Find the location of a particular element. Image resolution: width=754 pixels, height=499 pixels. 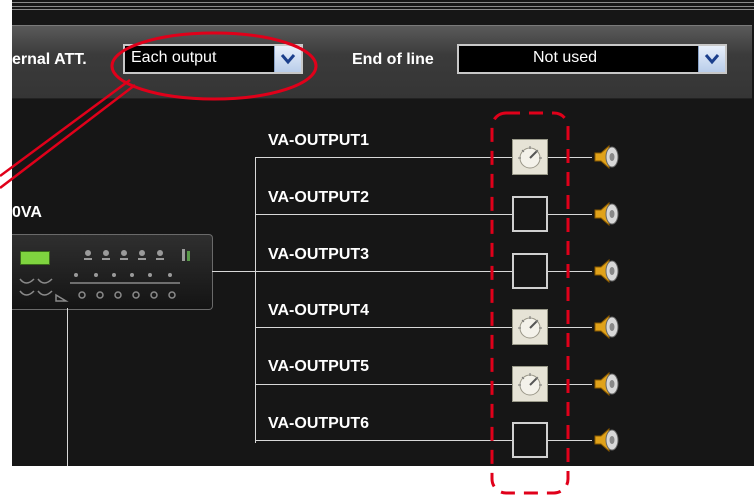

down-wire is located at coordinates (67, 387).